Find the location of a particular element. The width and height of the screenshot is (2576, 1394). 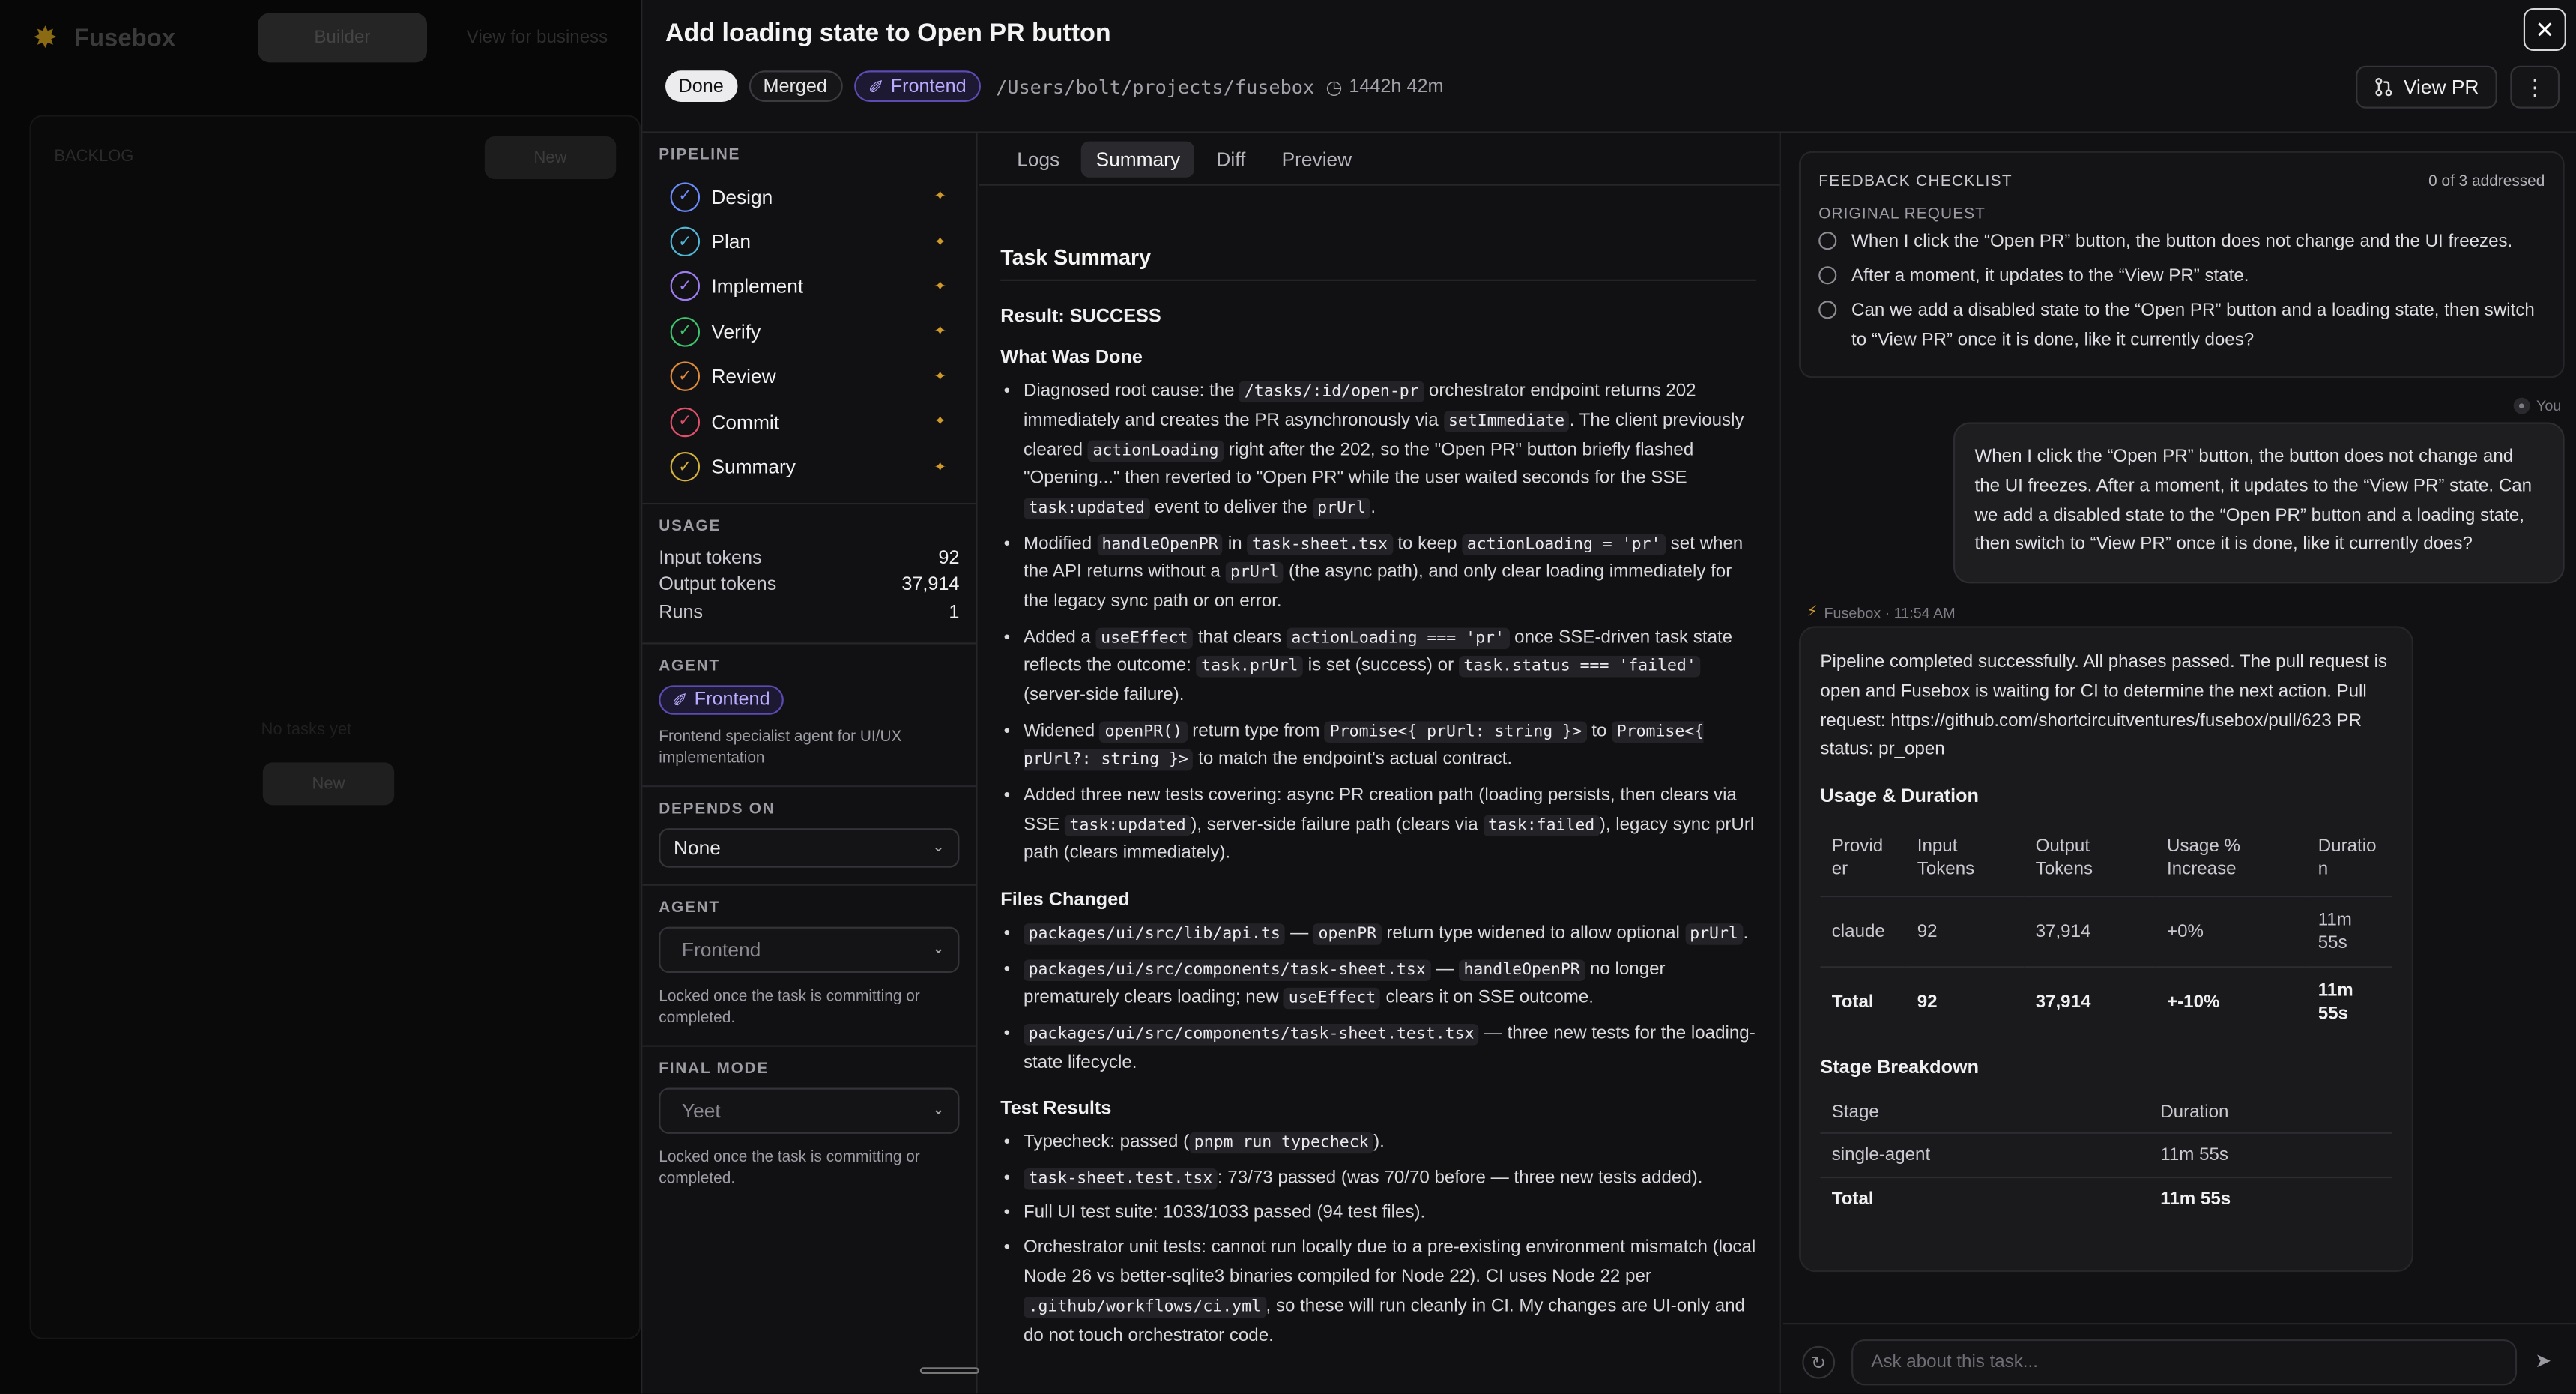

feedback-header: FEEDBACK CHECKLIST 0 of 3 addressed is located at coordinates (2181, 181).